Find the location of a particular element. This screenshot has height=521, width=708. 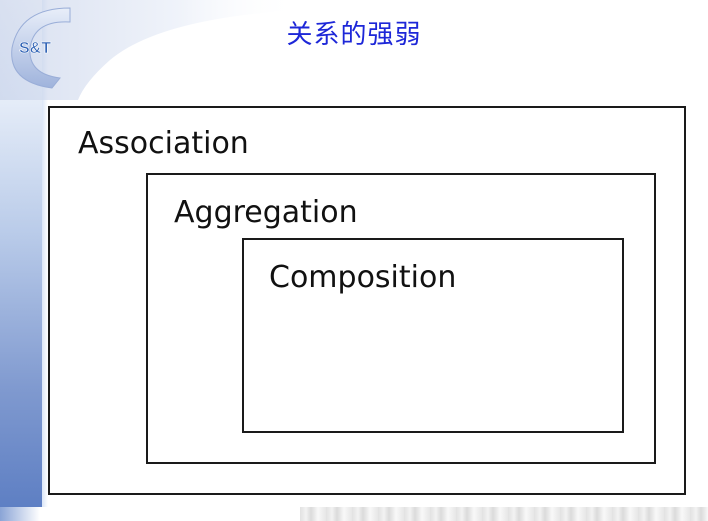

association-label: Association is located at coordinates (163, 143).